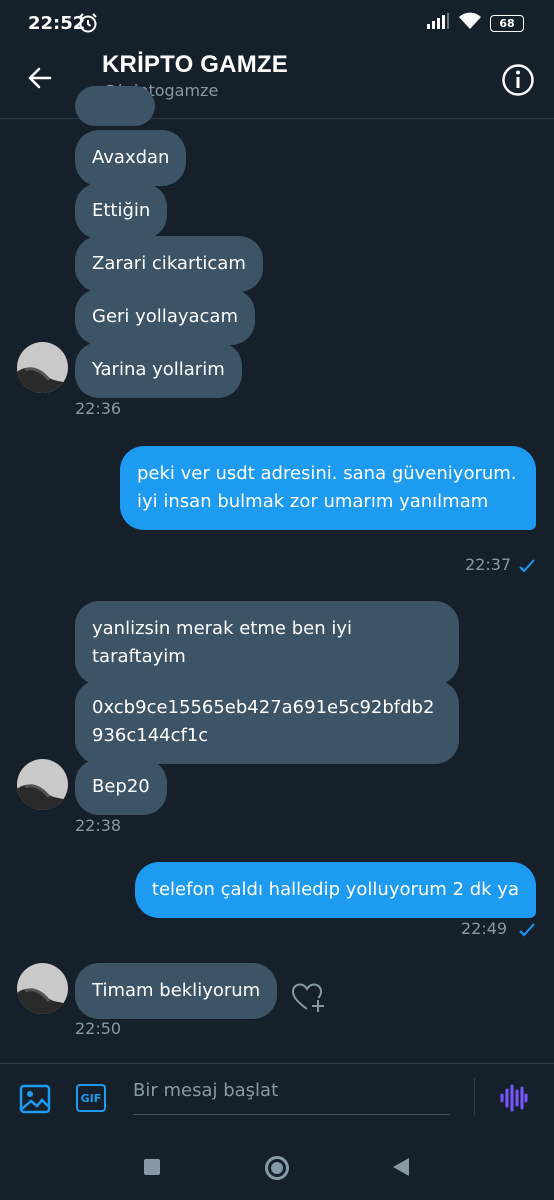  Describe the element at coordinates (518, 82) in the screenshot. I see `info-icon` at that location.